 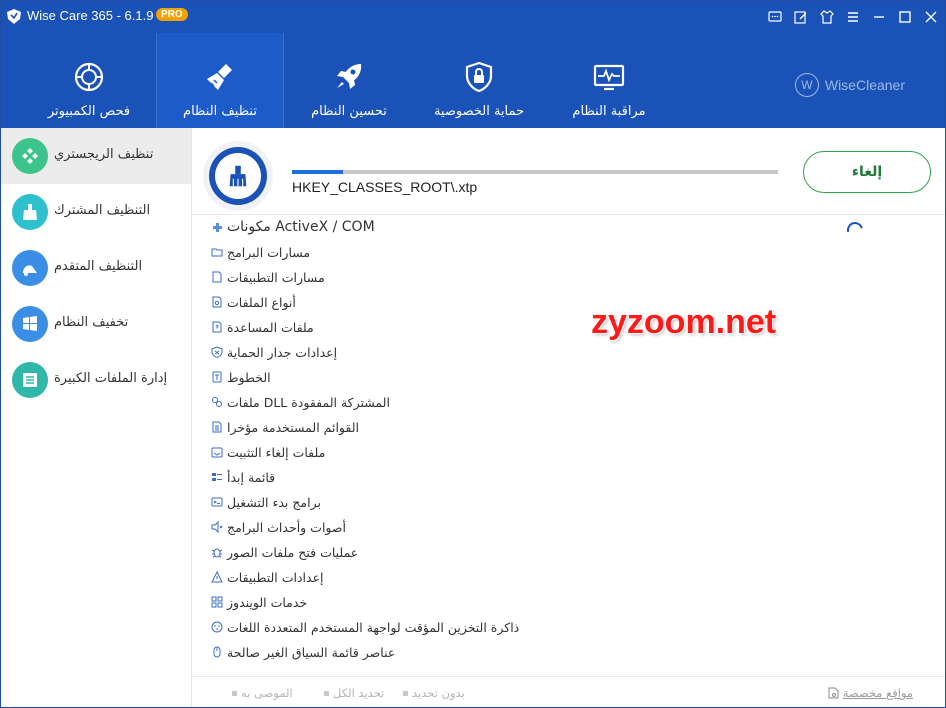 I want to click on registry-clean-icon, so click(x=238, y=176).